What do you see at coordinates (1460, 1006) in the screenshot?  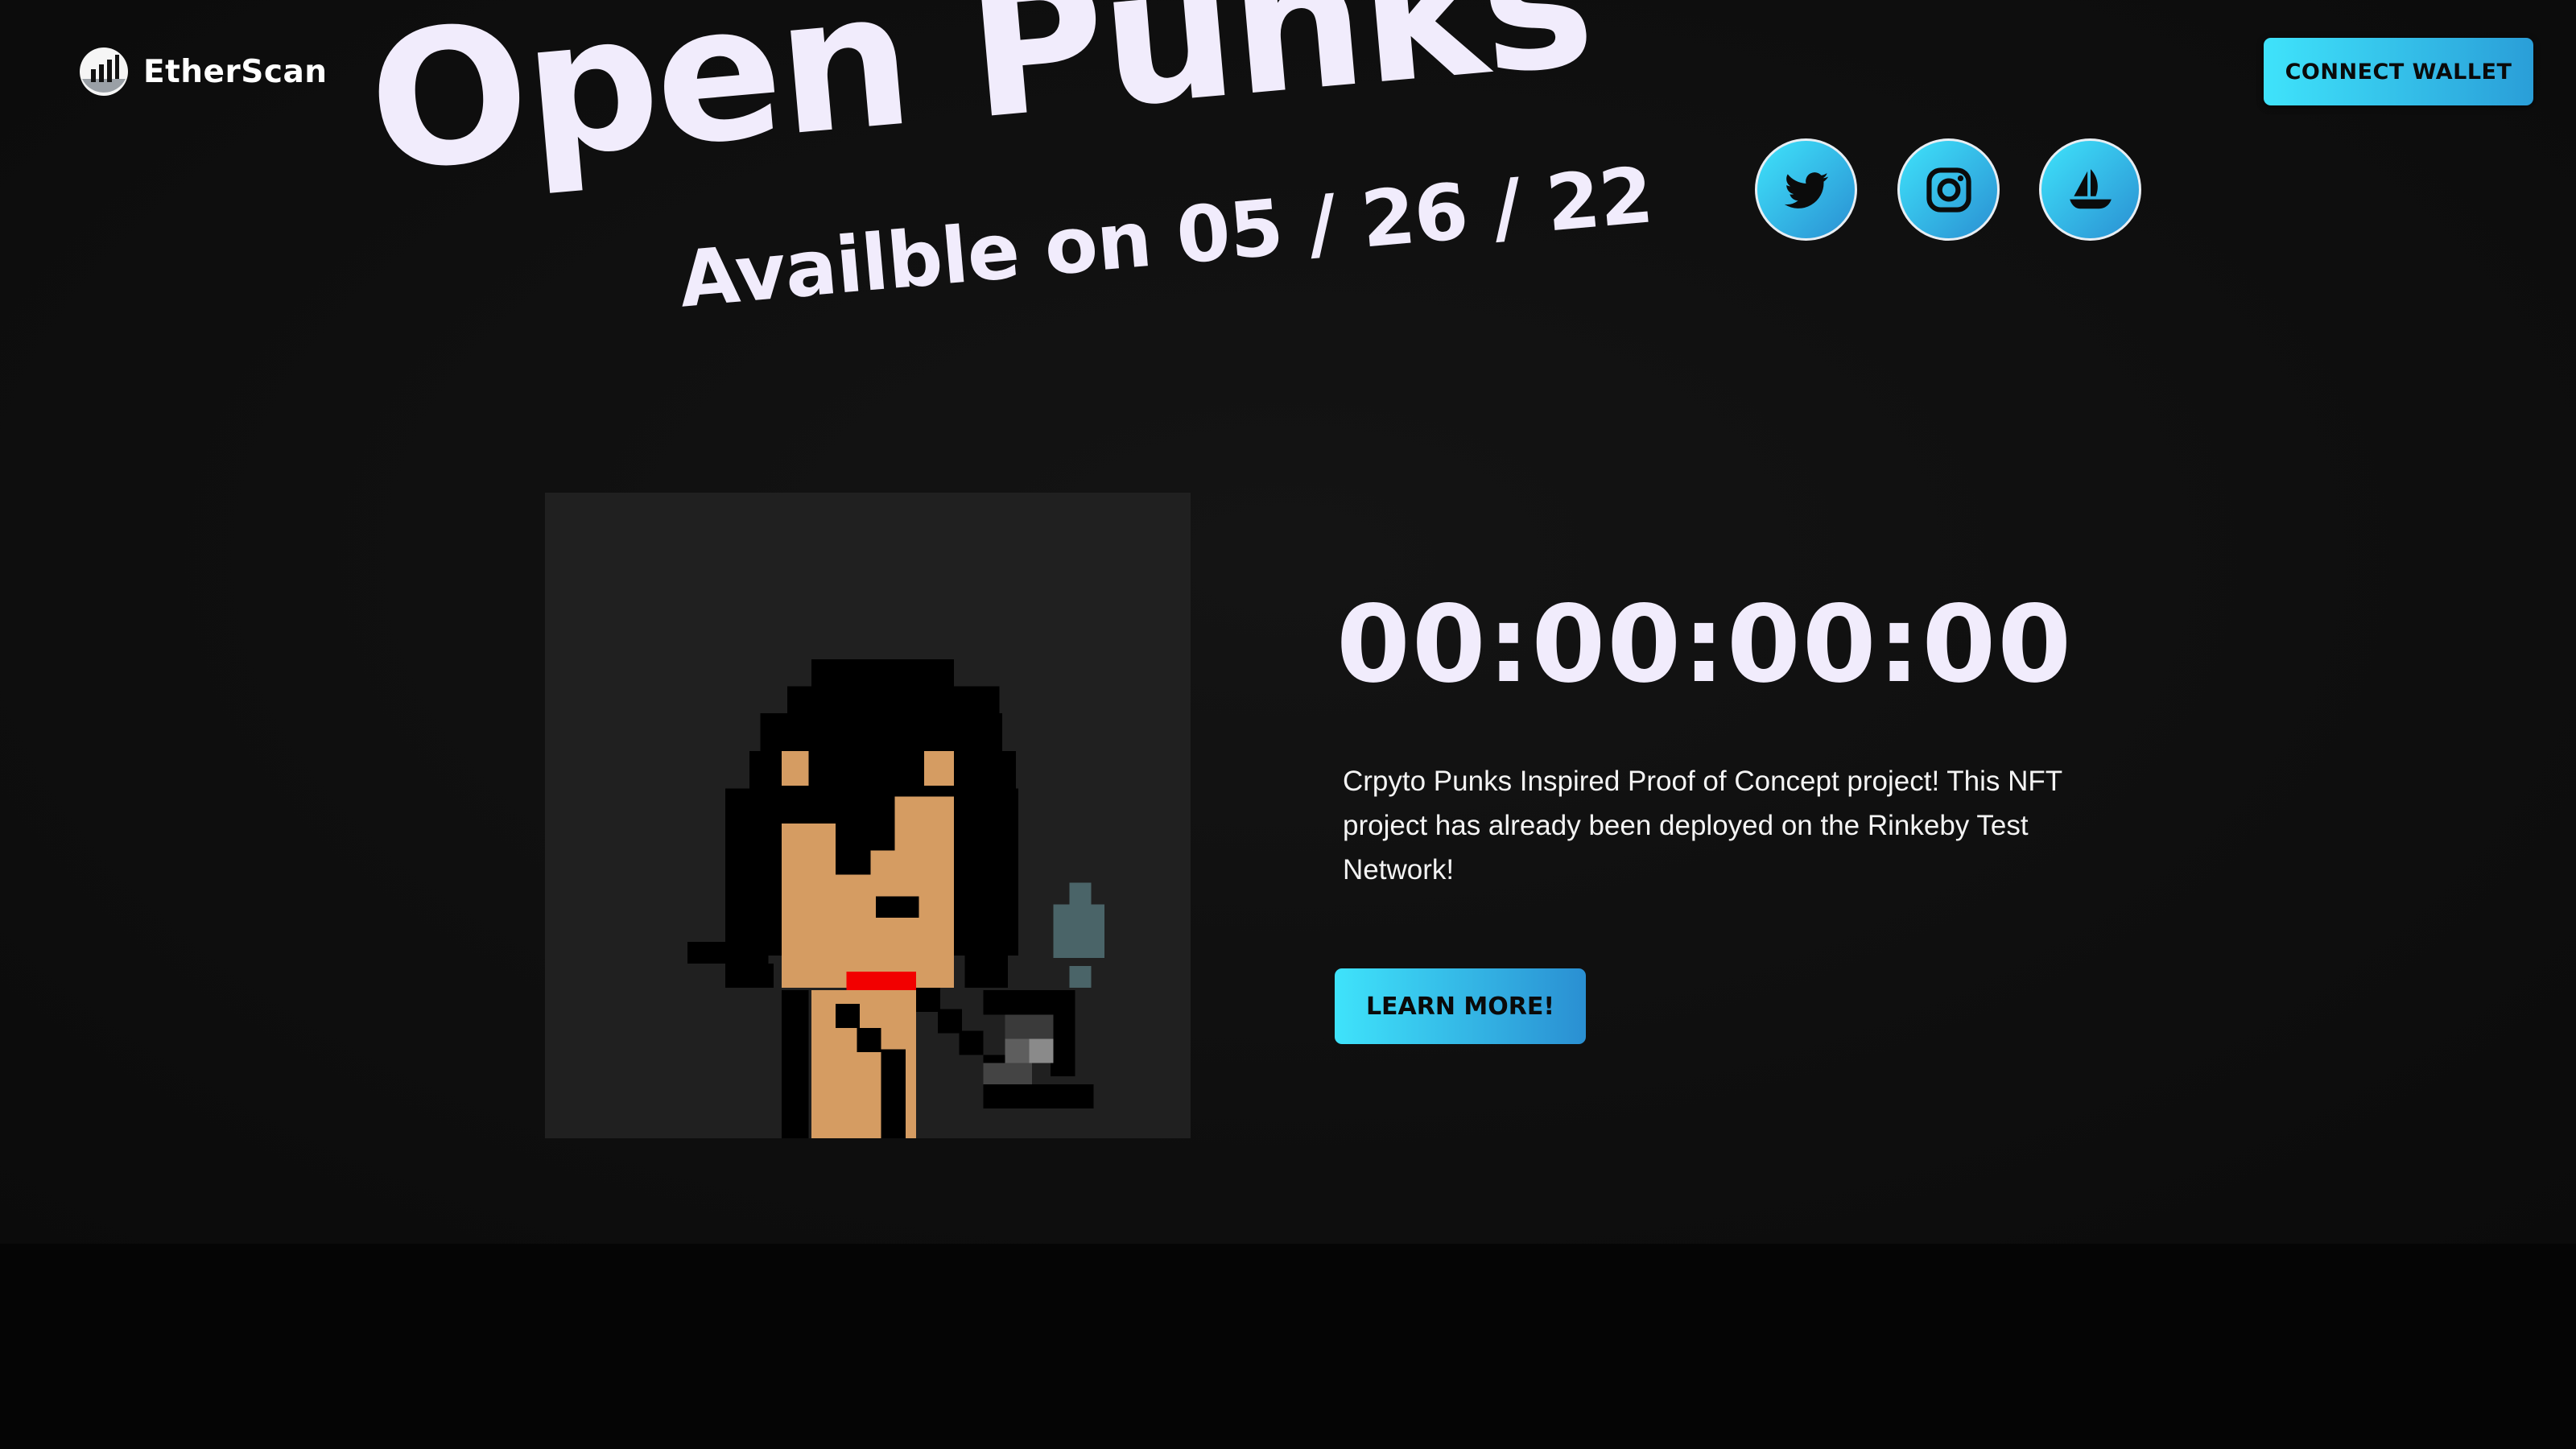 I see `learn-more-button: LEARN MORE!` at bounding box center [1460, 1006].